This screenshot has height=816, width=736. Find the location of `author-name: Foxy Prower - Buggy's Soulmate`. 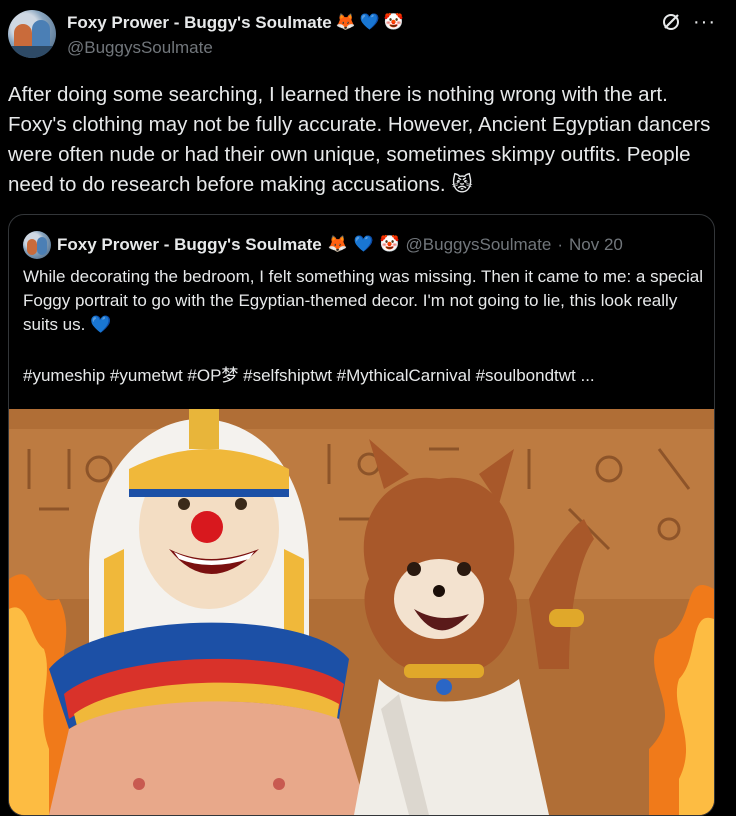

author-name: Foxy Prower - Buggy's Soulmate is located at coordinates (199, 23).